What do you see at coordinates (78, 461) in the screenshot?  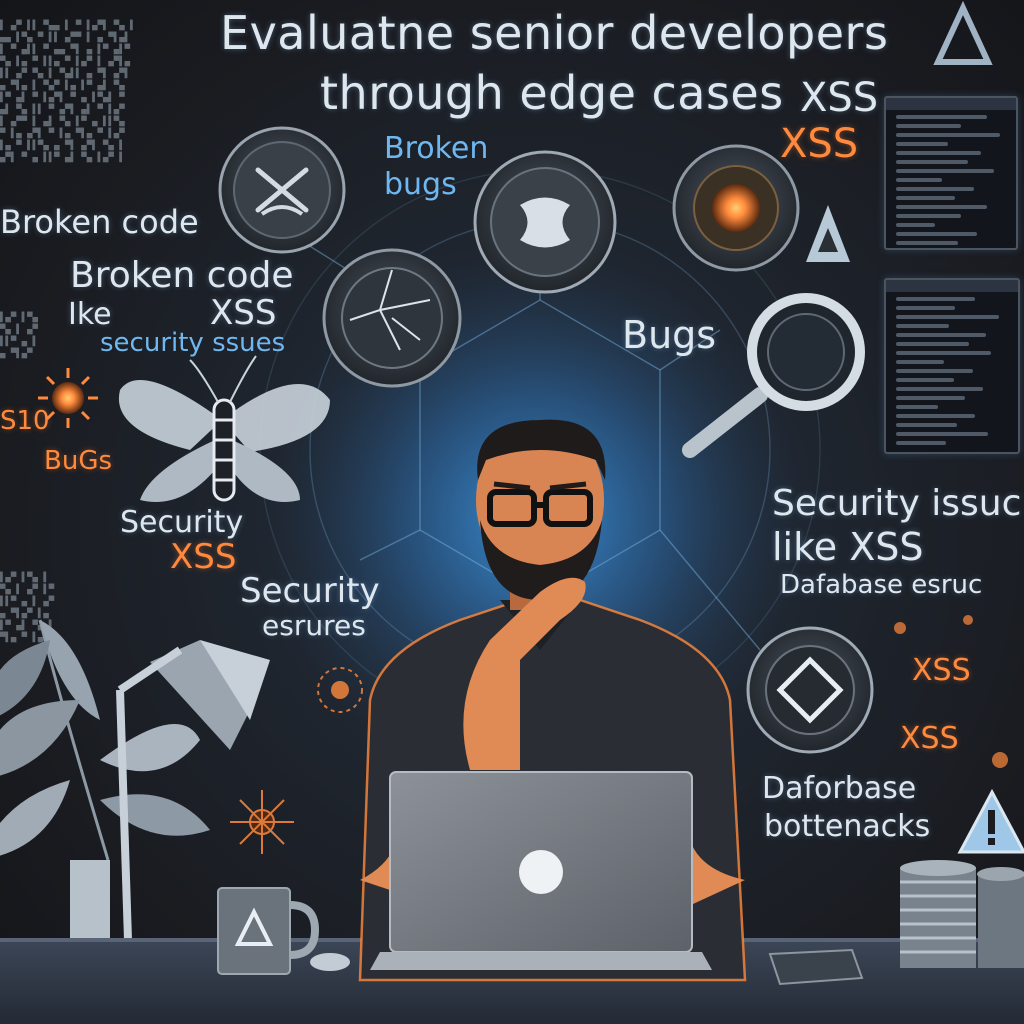 I see `bugs-label-left: BuGs` at bounding box center [78, 461].